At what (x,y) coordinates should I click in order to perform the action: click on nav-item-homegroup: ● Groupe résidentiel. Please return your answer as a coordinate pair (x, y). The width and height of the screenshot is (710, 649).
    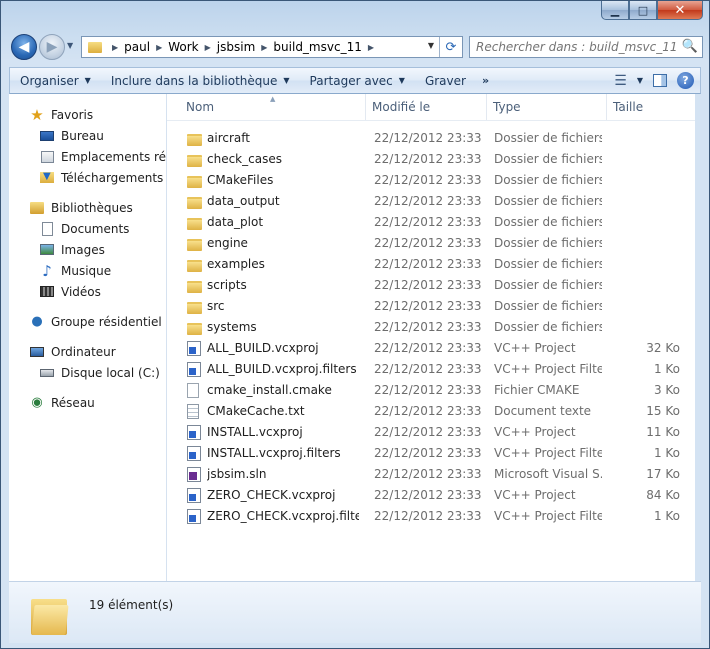
    Looking at the image, I should click on (87, 321).